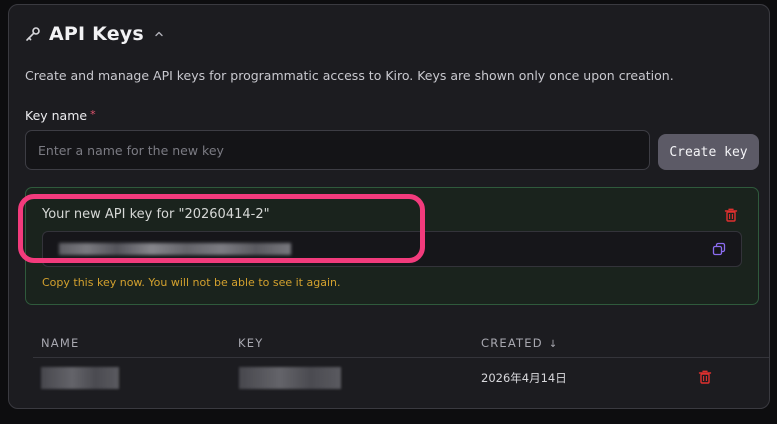  I want to click on redacted-key-prefix, so click(290, 378).